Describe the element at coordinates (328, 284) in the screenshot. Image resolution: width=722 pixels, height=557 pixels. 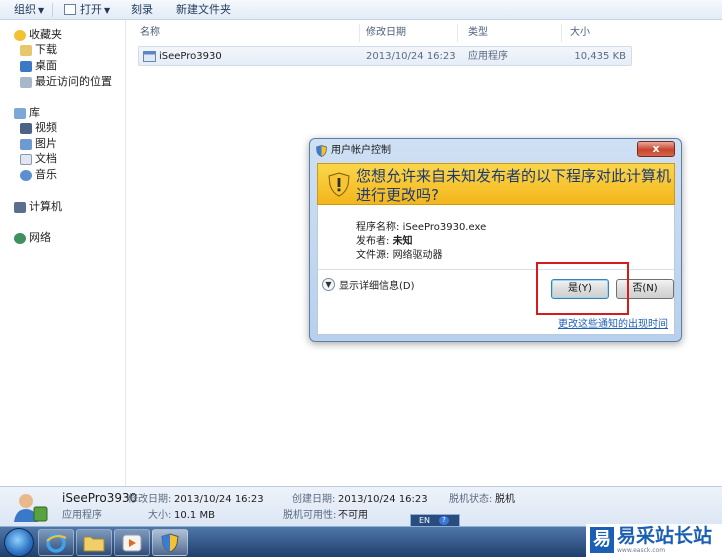
I see `chevron-down-icon: ▼` at that location.